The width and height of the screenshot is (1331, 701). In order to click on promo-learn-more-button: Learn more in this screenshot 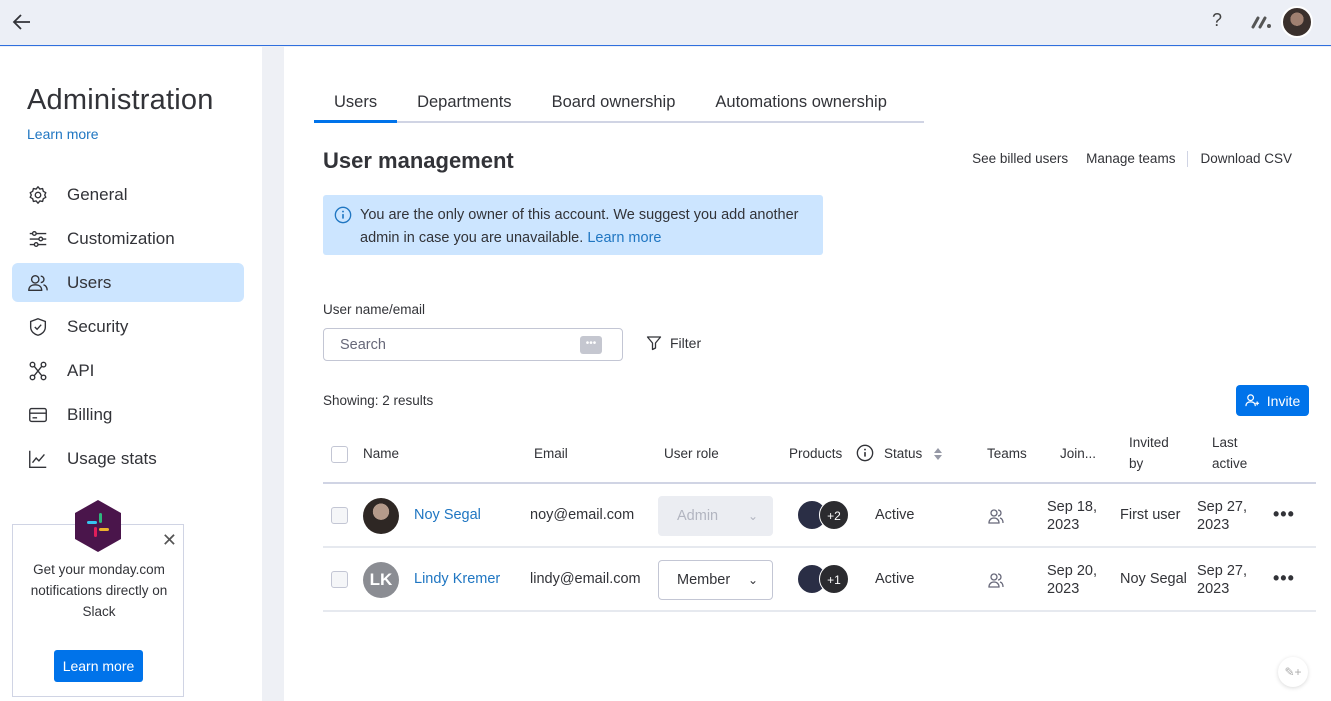, I will do `click(98, 666)`.